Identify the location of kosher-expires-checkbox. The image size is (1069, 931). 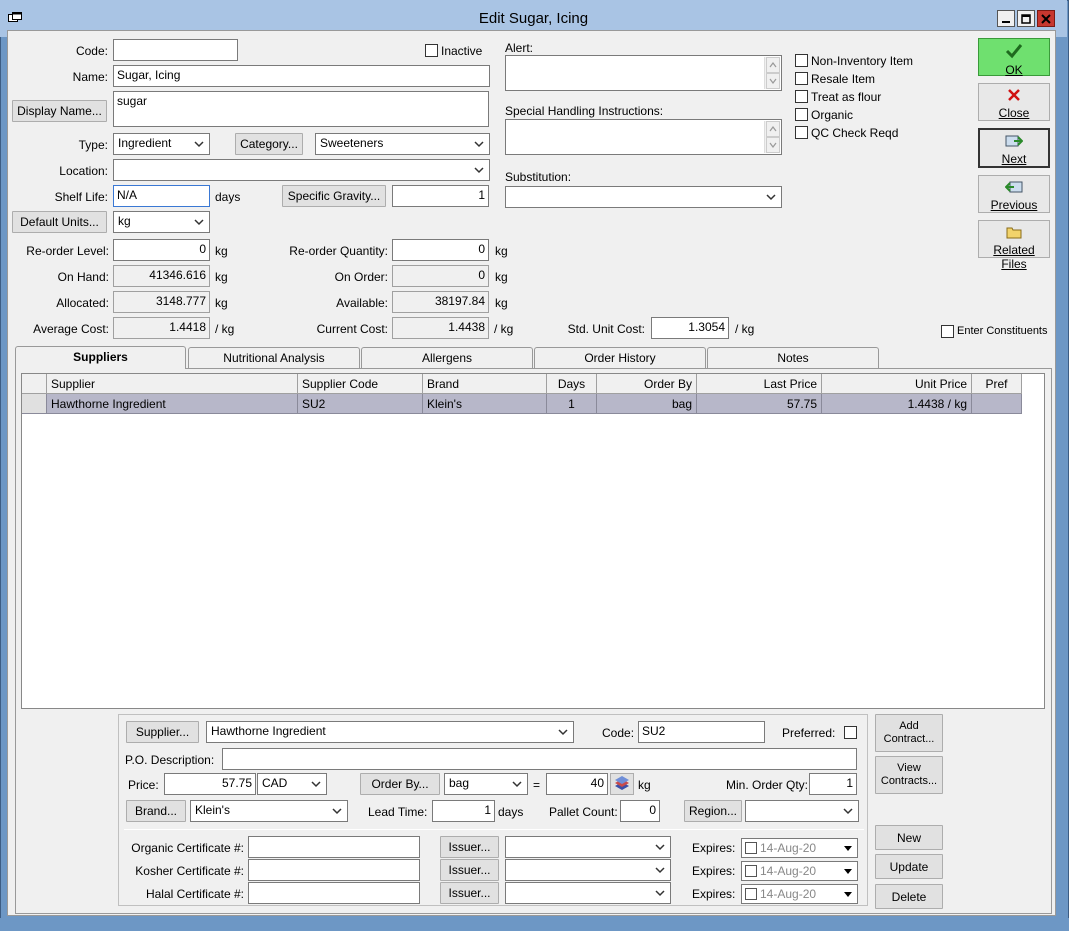
(751, 871).